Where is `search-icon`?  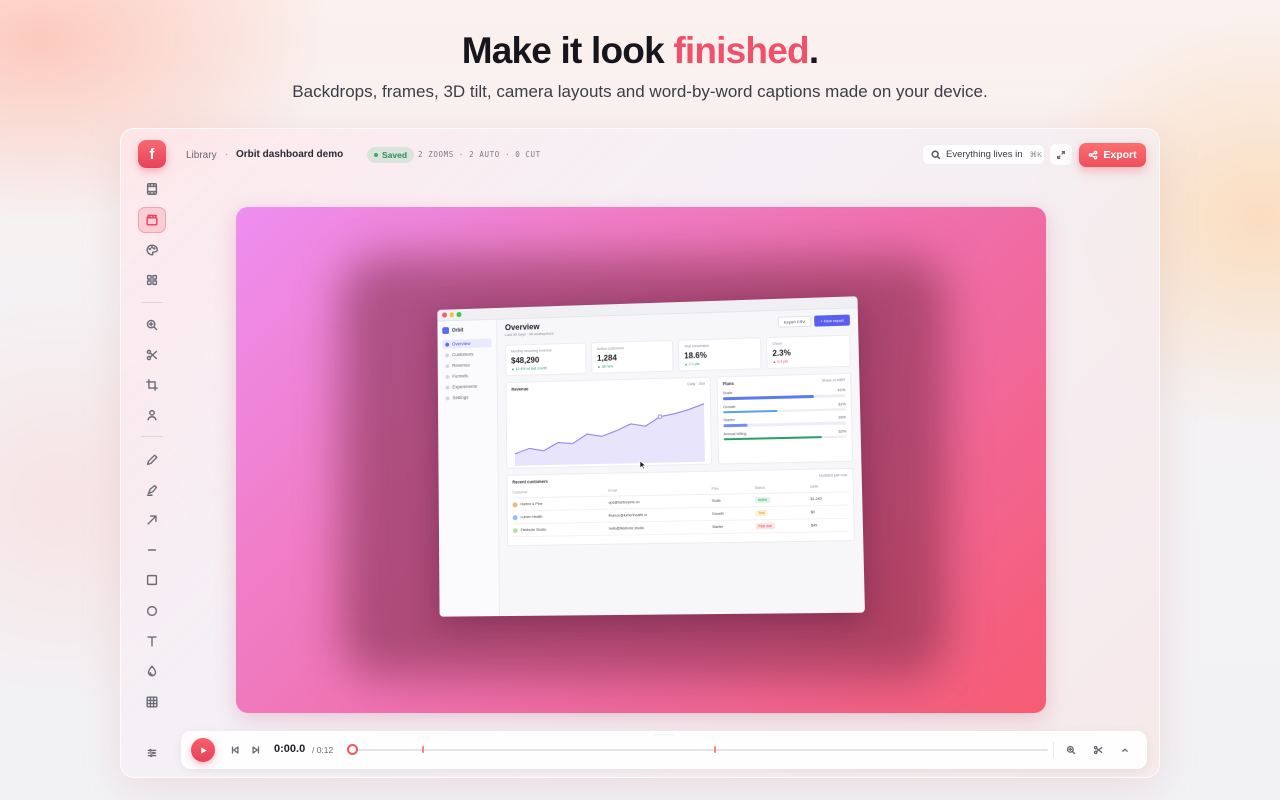 search-icon is located at coordinates (936, 154).